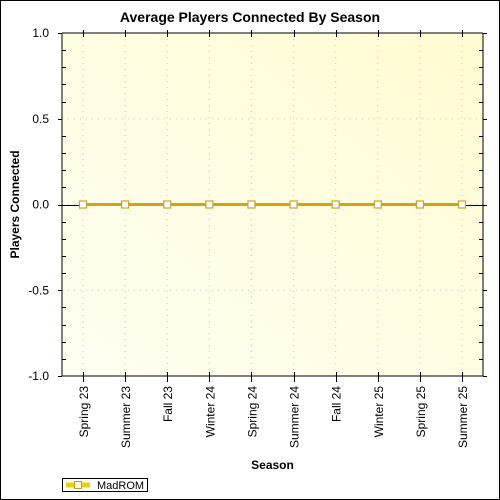  Describe the element at coordinates (463, 417) in the screenshot. I see `x-tick-label: Summer 25` at that location.